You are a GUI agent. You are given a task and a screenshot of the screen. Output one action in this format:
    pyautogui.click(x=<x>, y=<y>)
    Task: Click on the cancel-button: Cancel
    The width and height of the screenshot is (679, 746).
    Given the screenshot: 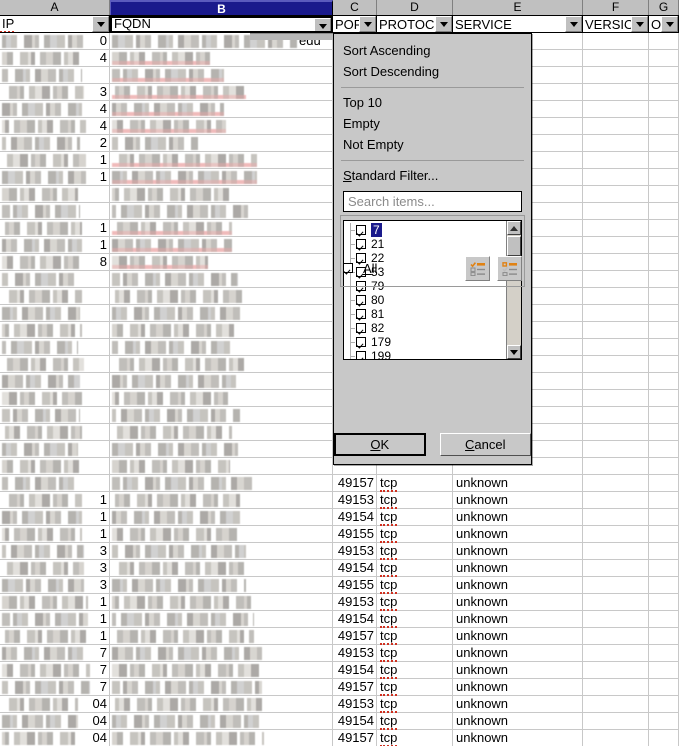 What is the action you would take?
    pyautogui.click(x=485, y=444)
    